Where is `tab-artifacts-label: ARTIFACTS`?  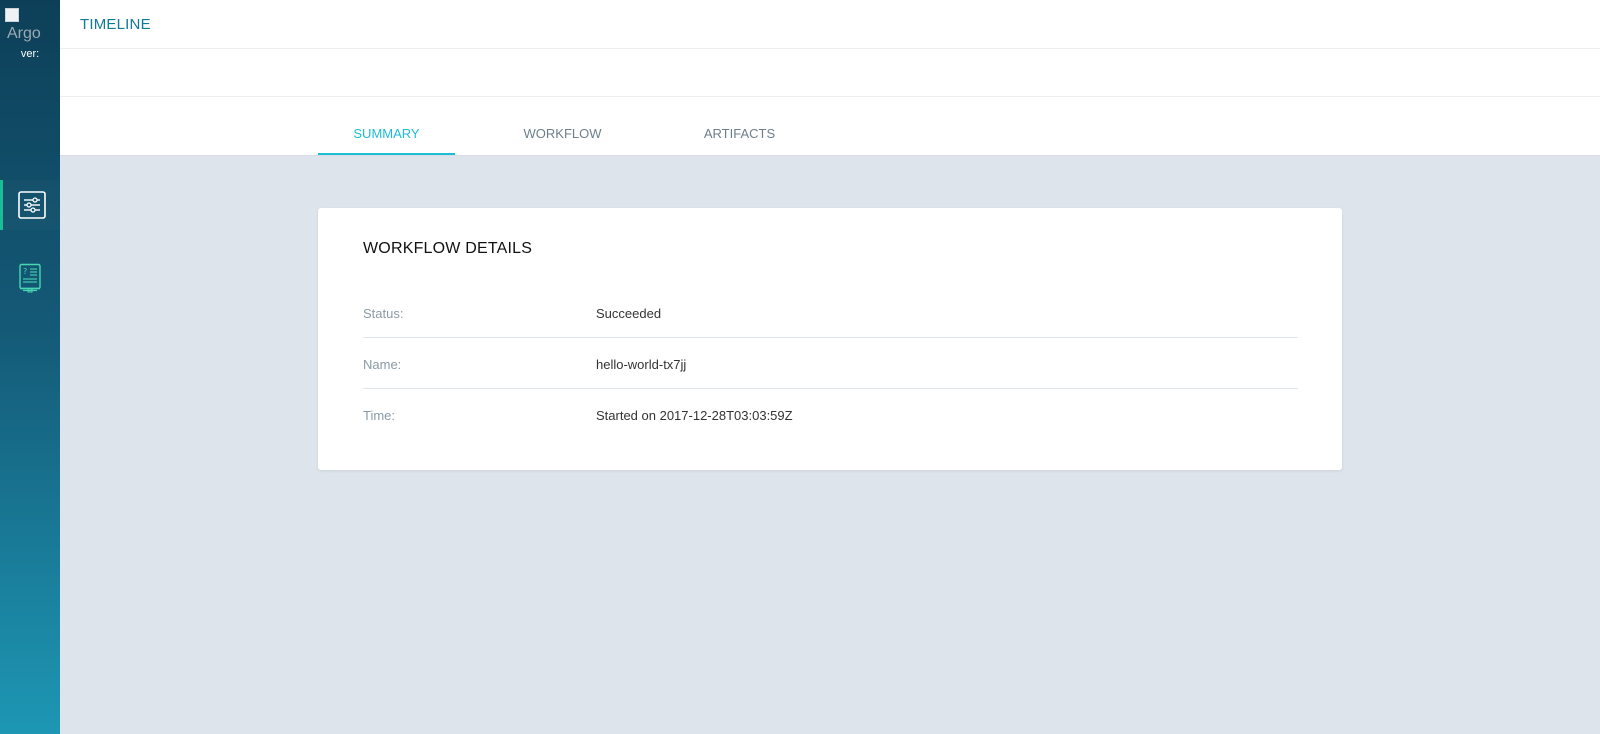 tab-artifacts-label: ARTIFACTS is located at coordinates (739, 133).